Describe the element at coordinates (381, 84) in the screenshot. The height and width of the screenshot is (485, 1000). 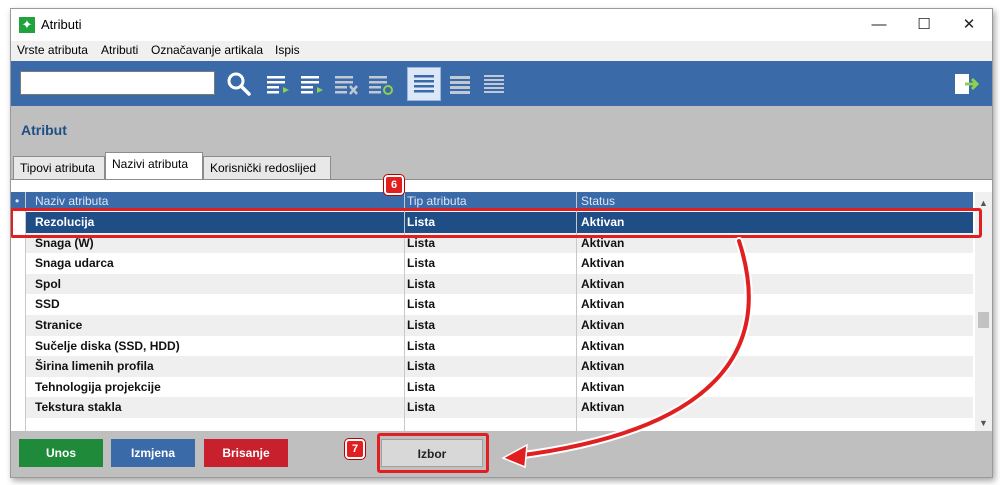
I see `list-refresh-icon` at that location.